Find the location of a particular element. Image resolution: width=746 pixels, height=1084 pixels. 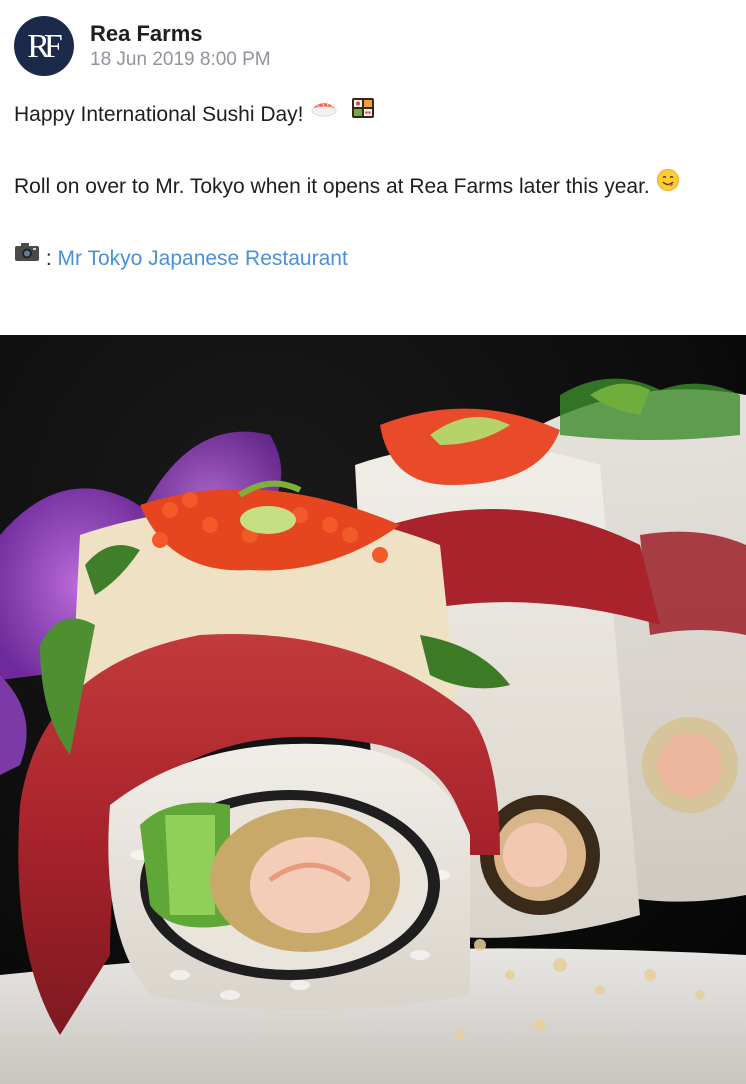

post-header: RF Rea Farms 18 Jun 2019 8:00 PM is located at coordinates (142, 46).